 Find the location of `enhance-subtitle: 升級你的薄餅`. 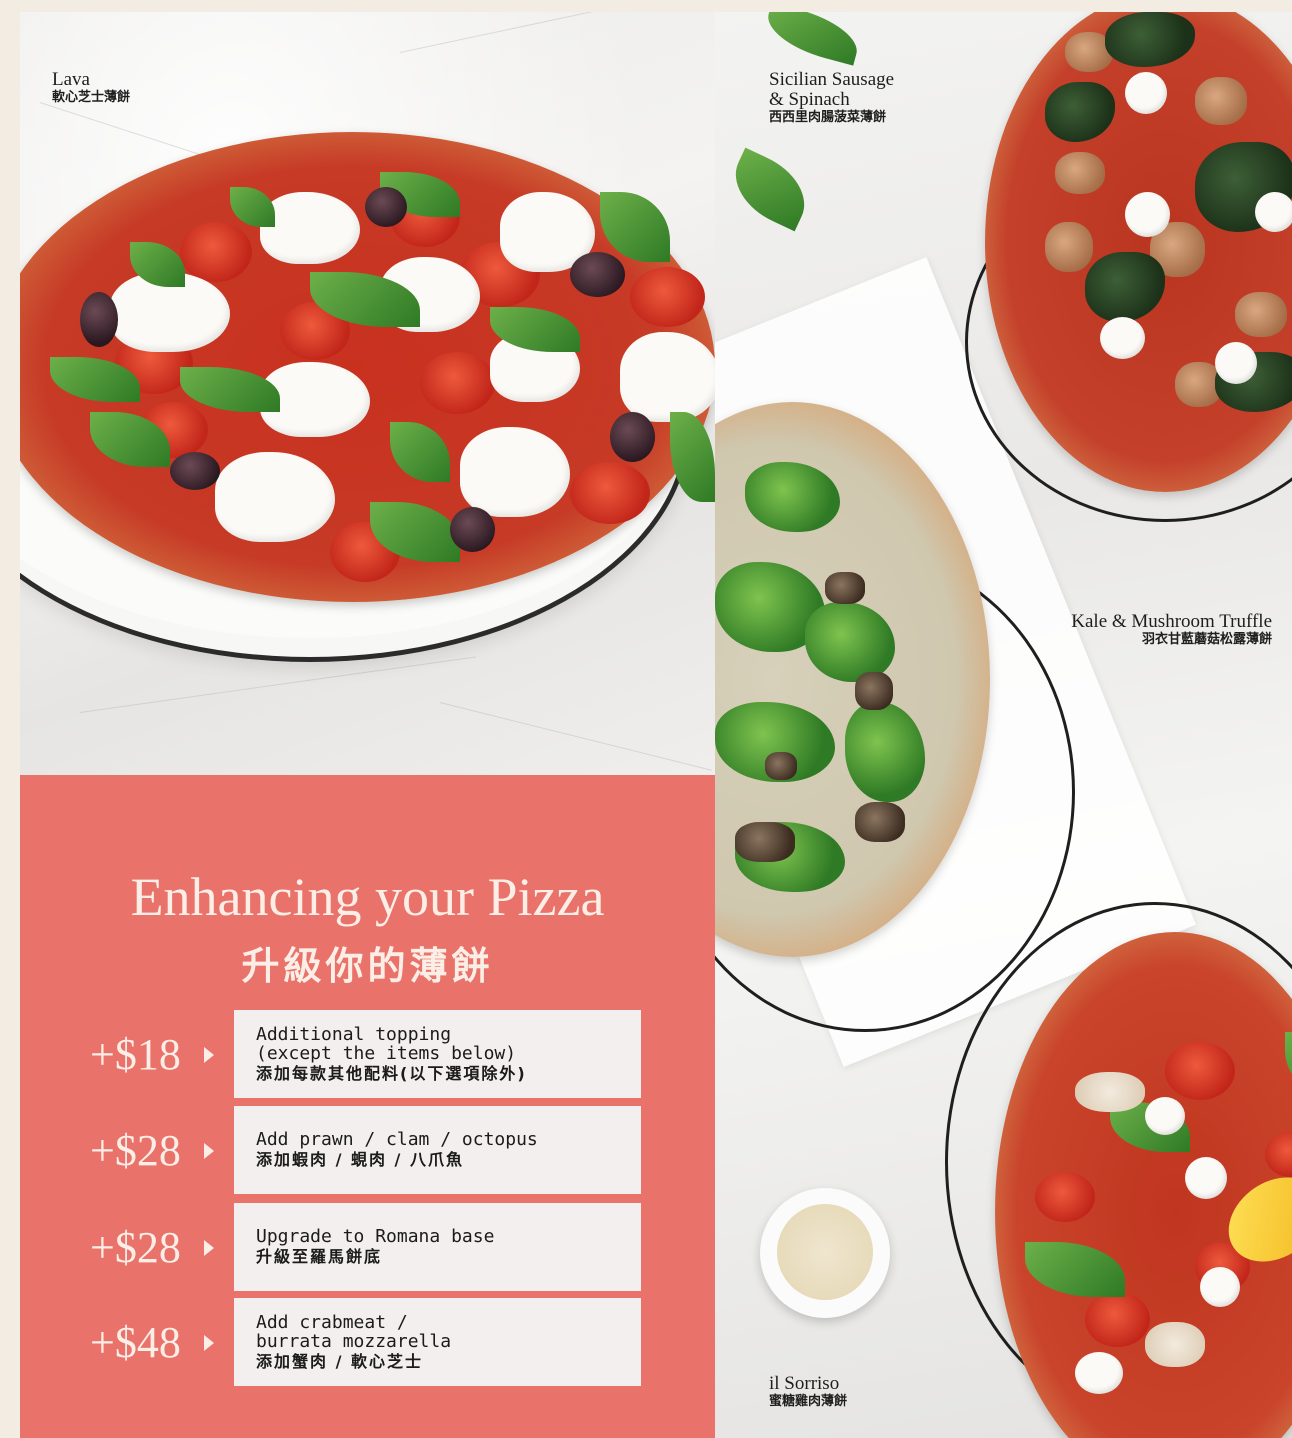

enhance-subtitle: 升級你的薄餅 is located at coordinates (367, 965).